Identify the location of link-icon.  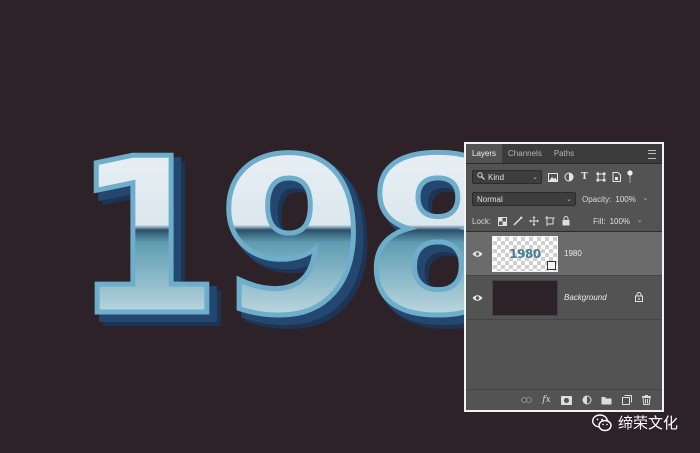
(526, 400).